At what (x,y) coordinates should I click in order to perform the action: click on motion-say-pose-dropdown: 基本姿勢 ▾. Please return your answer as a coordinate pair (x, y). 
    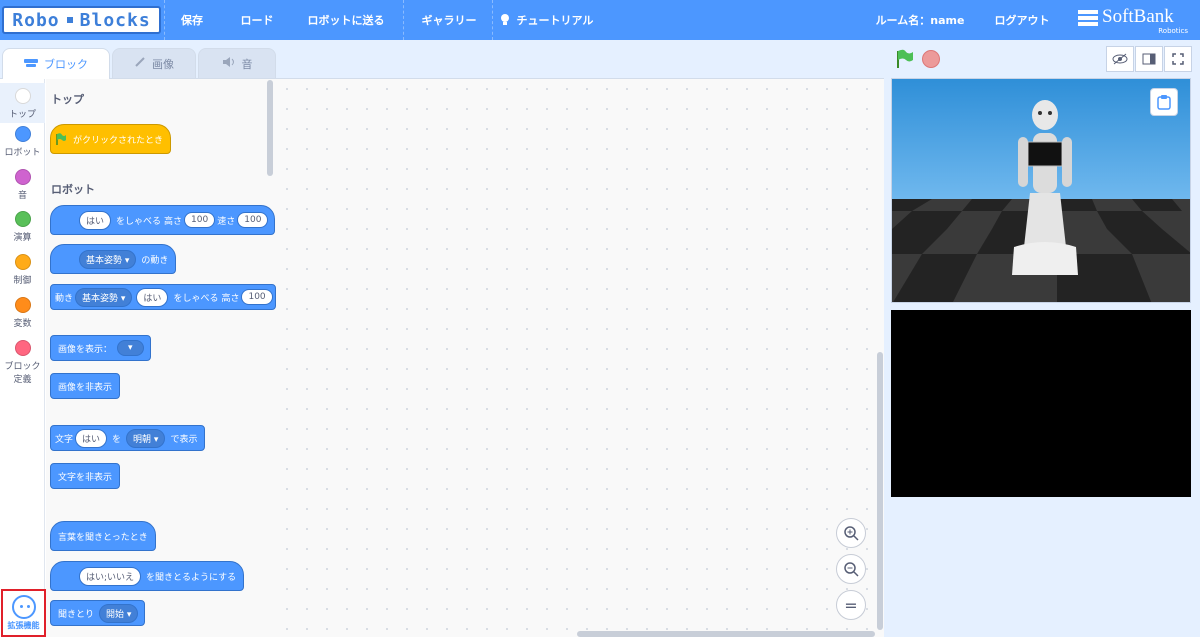
    Looking at the image, I should click on (104, 297).